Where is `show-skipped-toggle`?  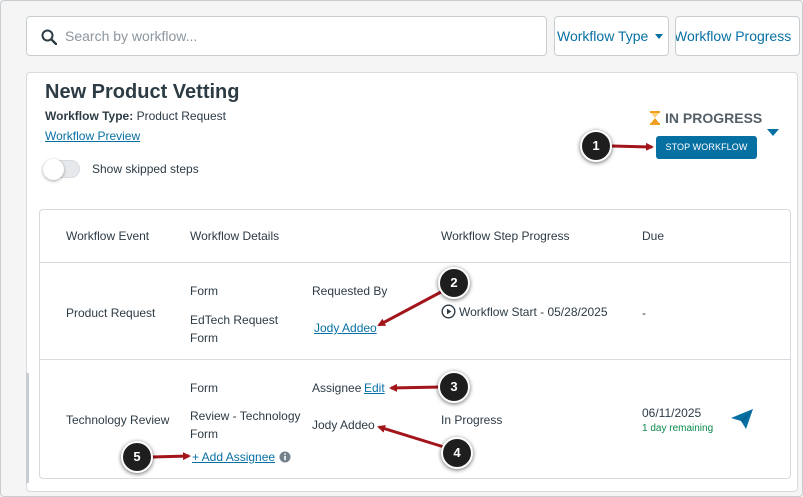
show-skipped-toggle is located at coordinates (61, 169).